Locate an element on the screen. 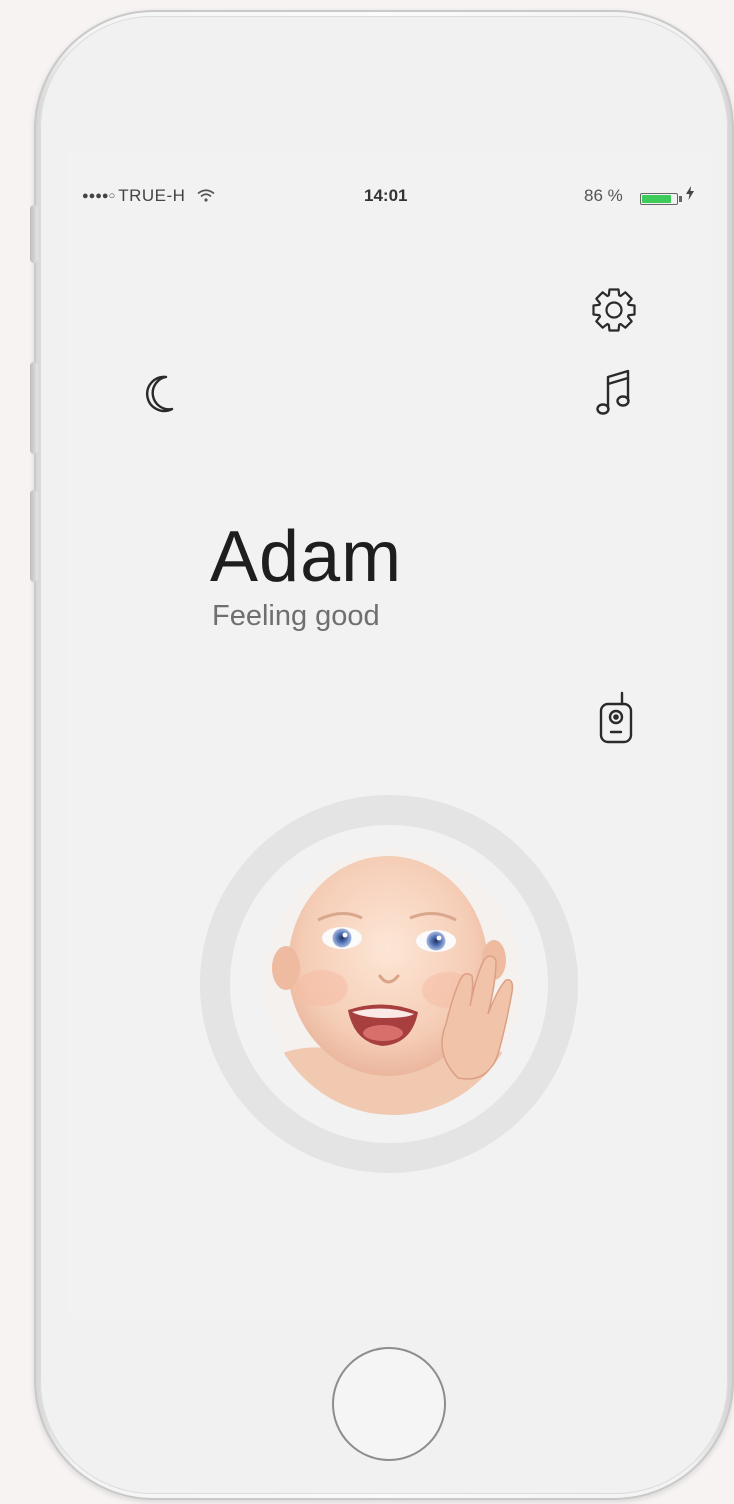 The image size is (734, 1504). volume-down-button is located at coordinates (34, 536).